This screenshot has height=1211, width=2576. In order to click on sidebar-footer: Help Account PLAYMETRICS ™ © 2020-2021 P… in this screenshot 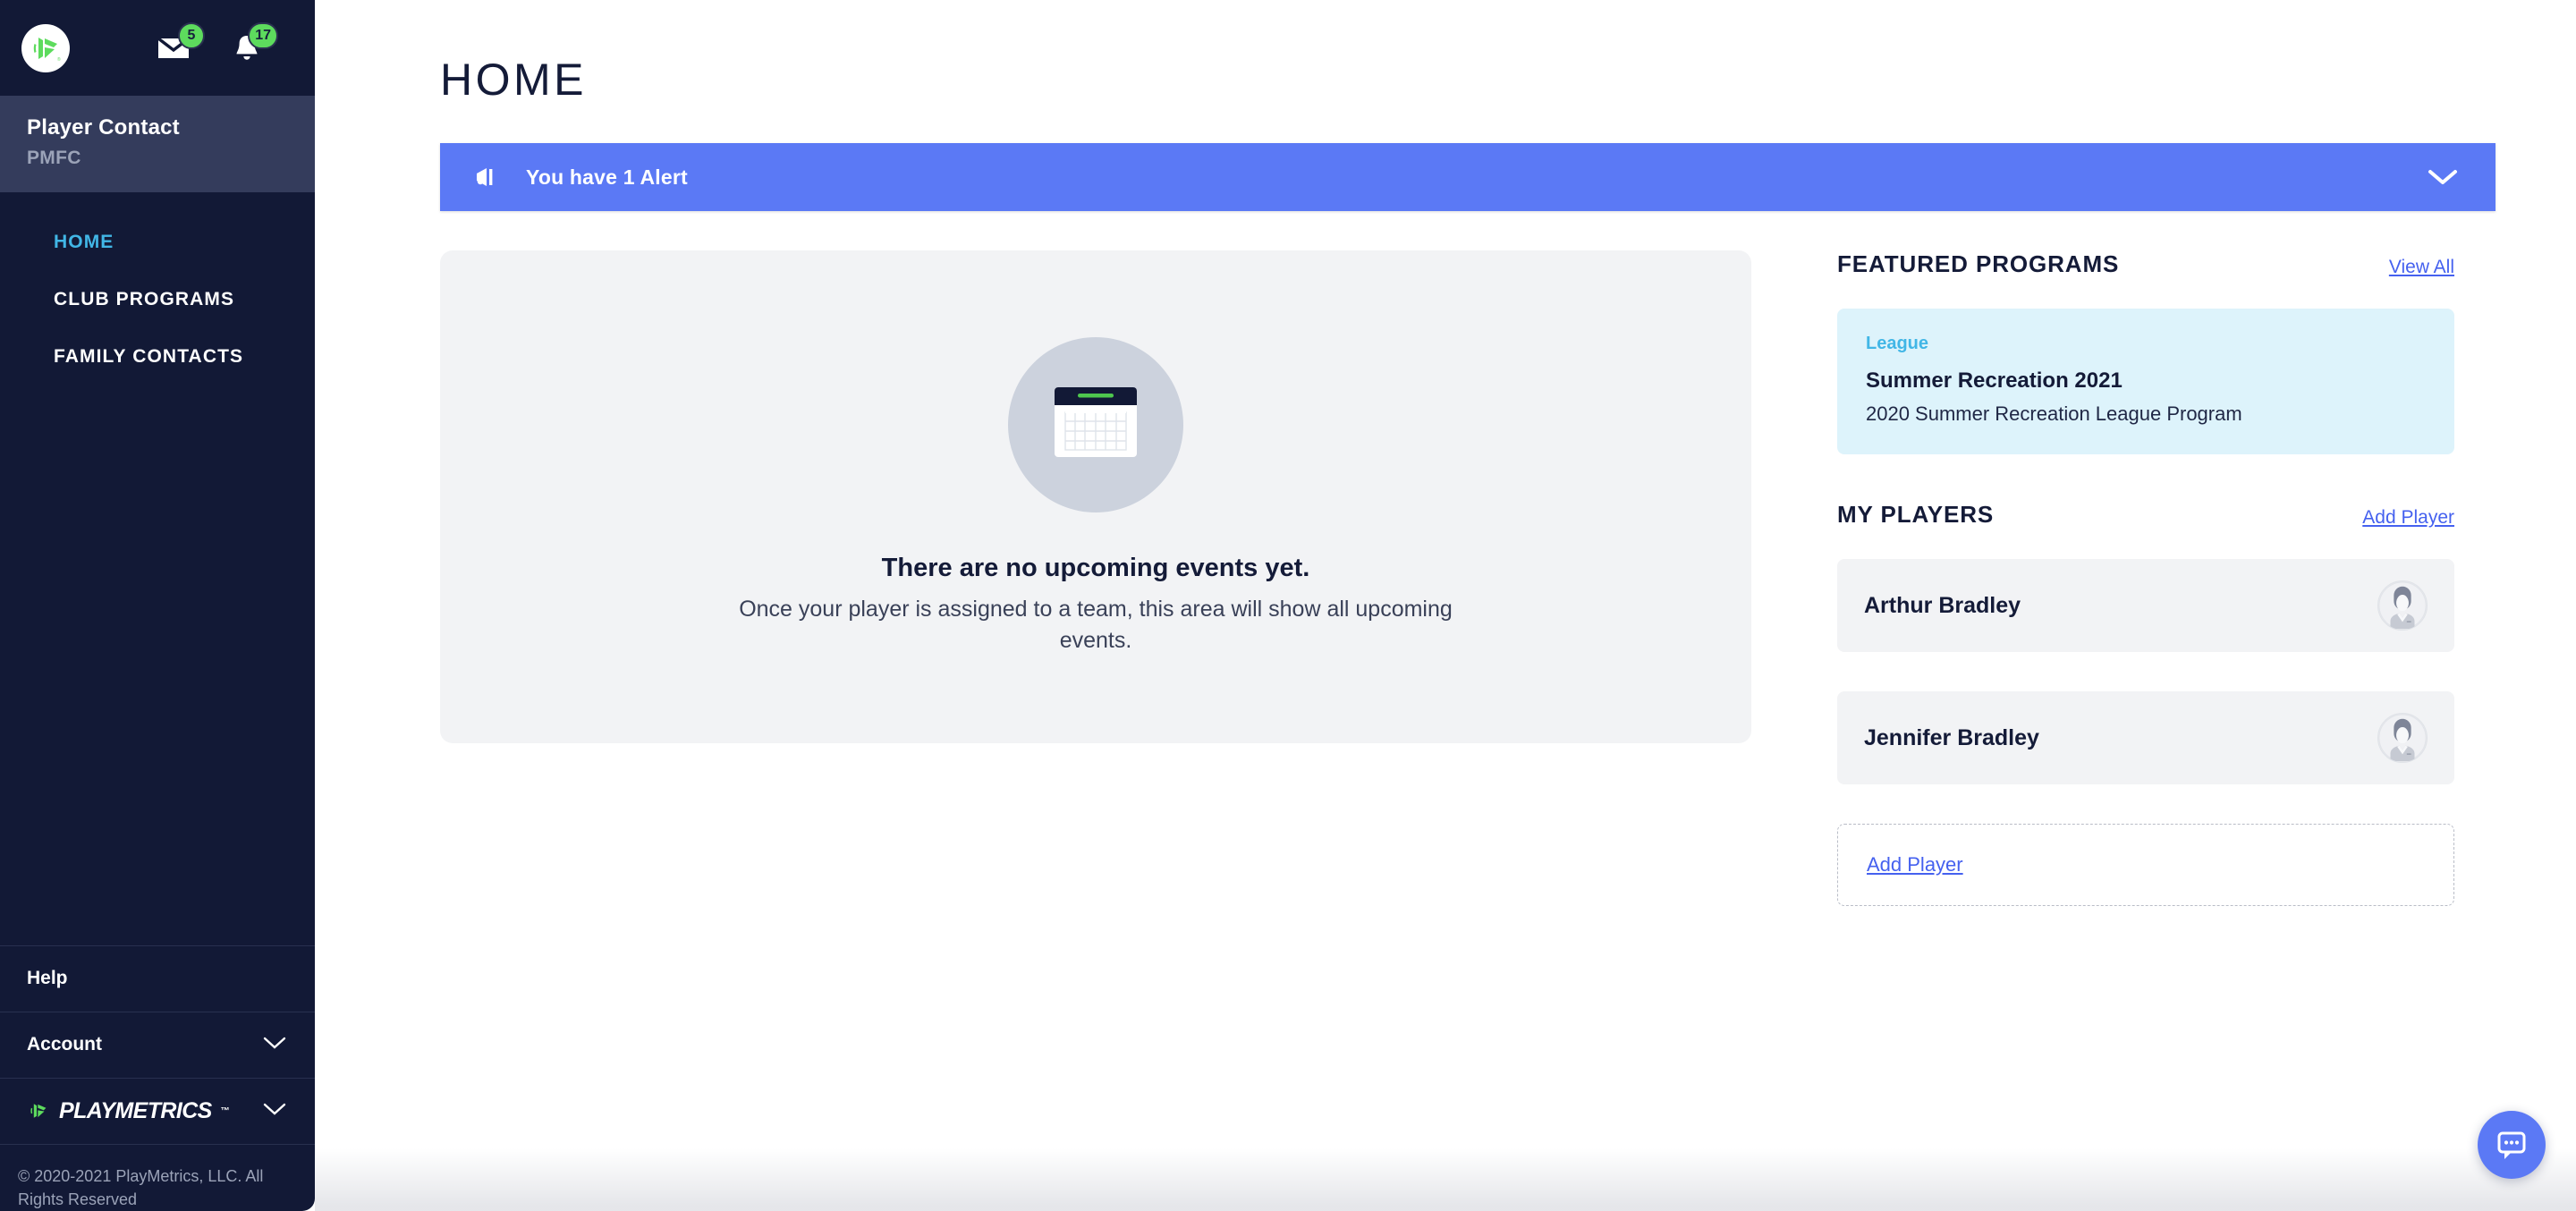, I will do `click(157, 1077)`.